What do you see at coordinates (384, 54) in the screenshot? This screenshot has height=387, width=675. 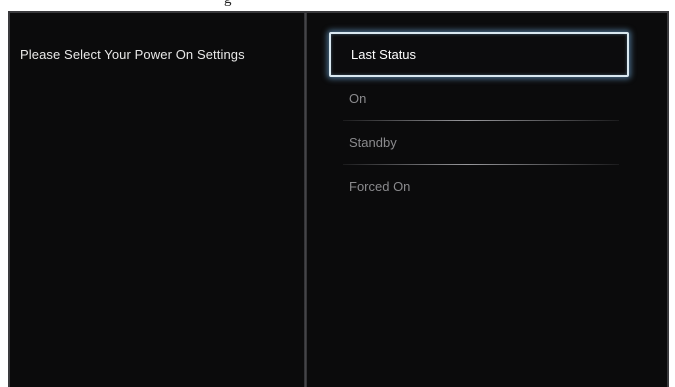 I see `option-label: Last Status` at bounding box center [384, 54].